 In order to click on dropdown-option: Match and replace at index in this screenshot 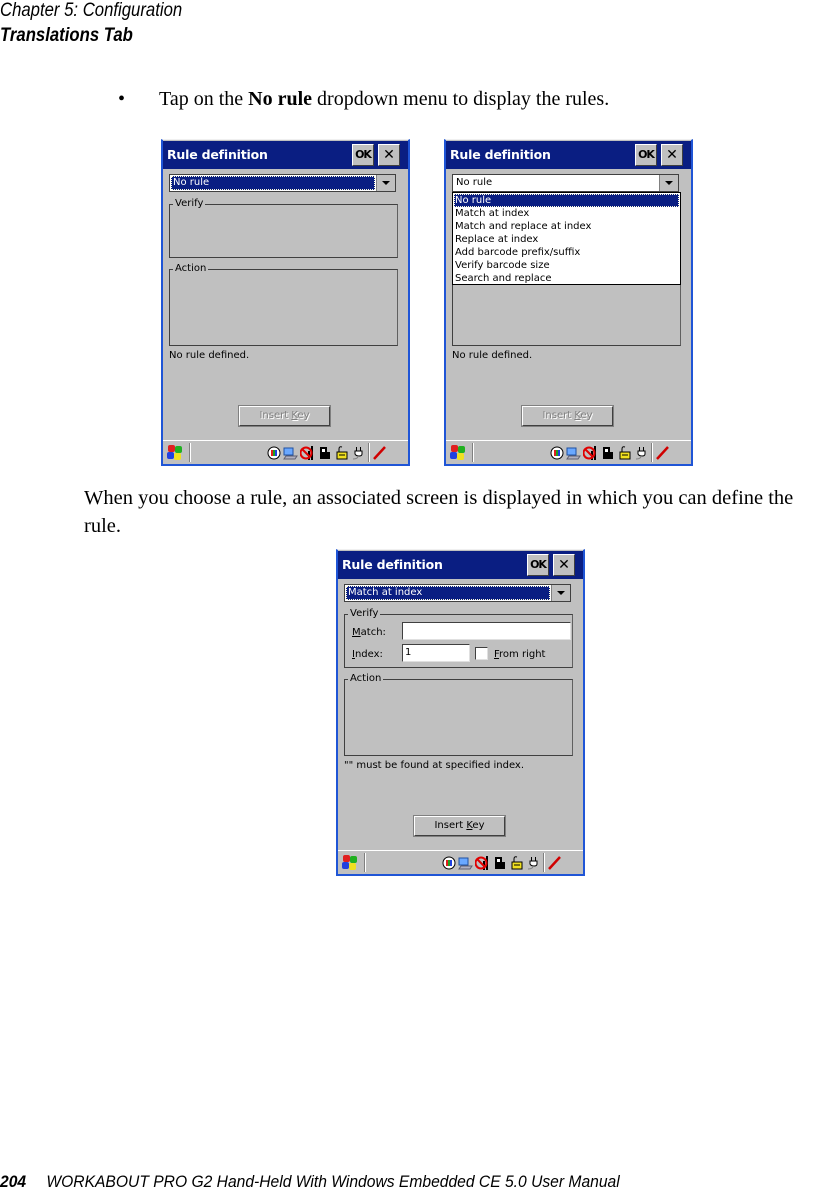, I will do `click(566, 226)`.